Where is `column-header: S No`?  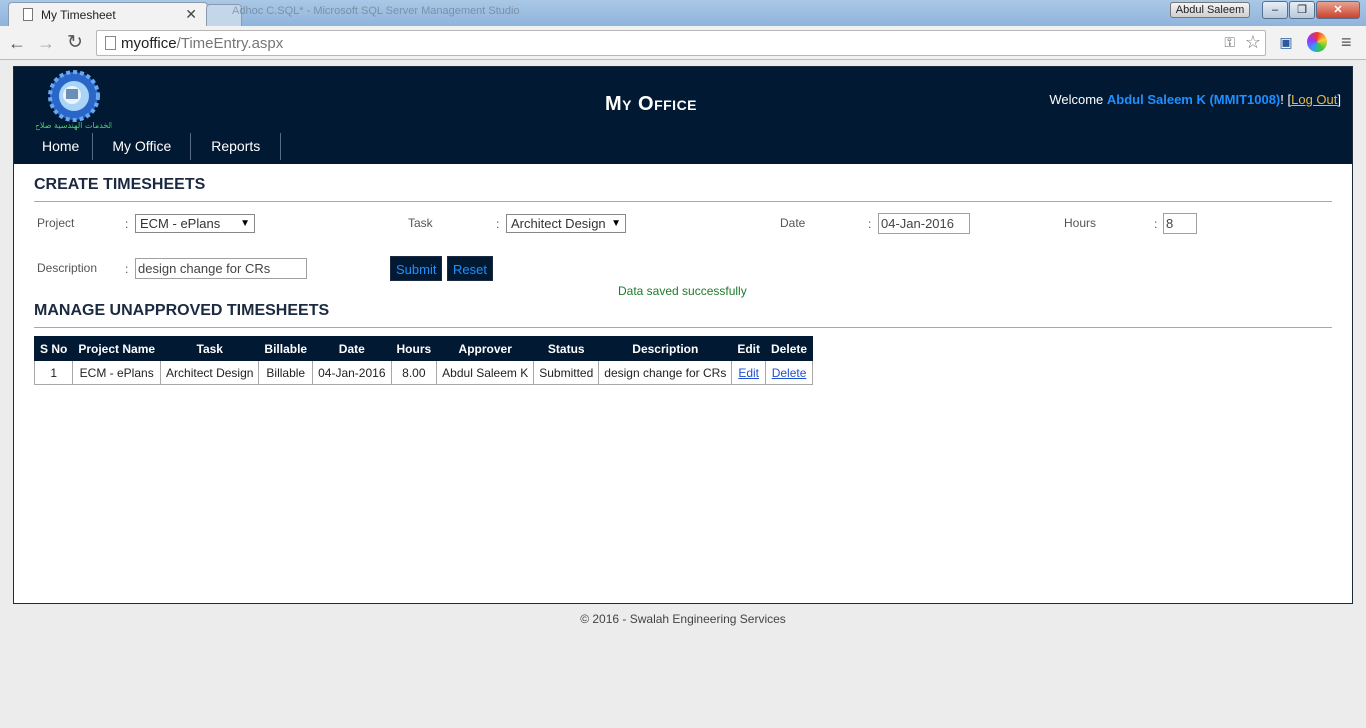
column-header: S No is located at coordinates (53, 348).